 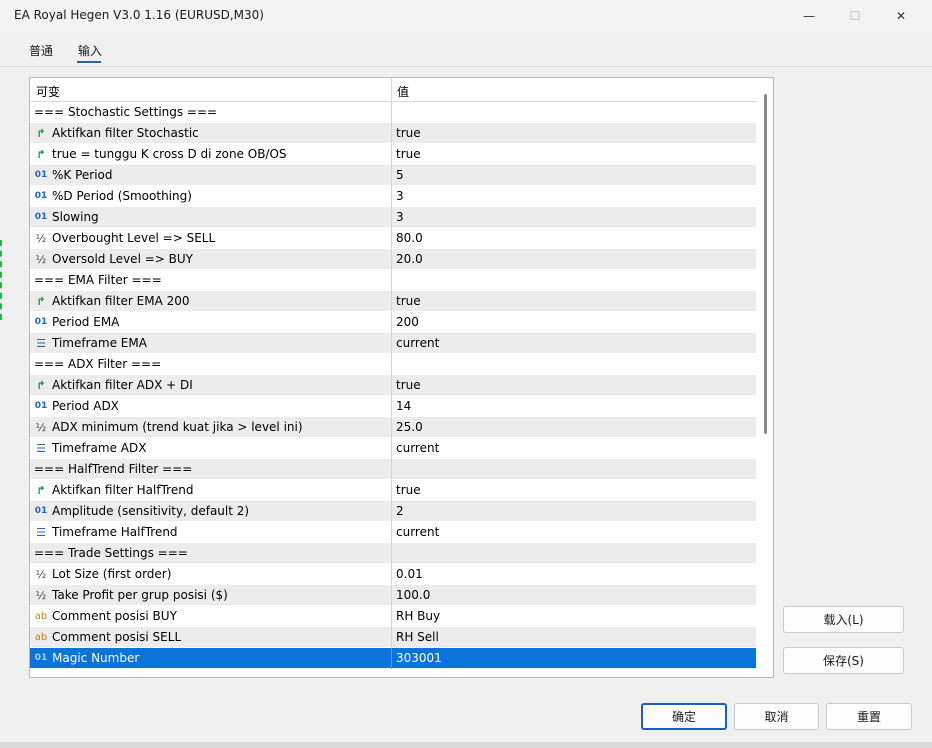 What do you see at coordinates (393, 259) in the screenshot?
I see `grid-row: ½ Oversold Level => BUY 20.0` at bounding box center [393, 259].